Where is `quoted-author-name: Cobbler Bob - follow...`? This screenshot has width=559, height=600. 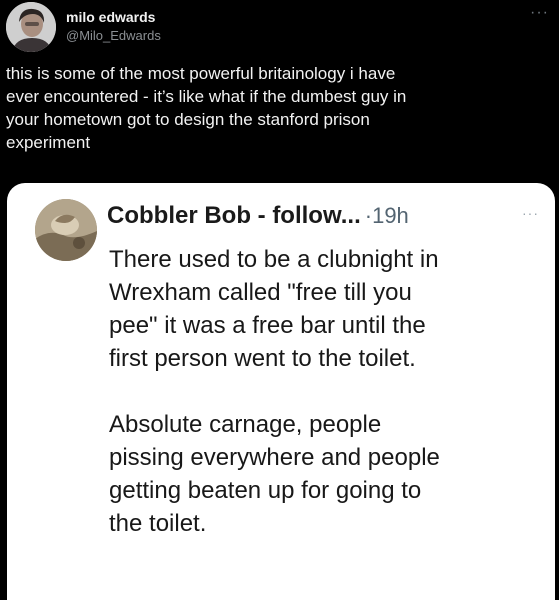 quoted-author-name: Cobbler Bob - follow... is located at coordinates (234, 215).